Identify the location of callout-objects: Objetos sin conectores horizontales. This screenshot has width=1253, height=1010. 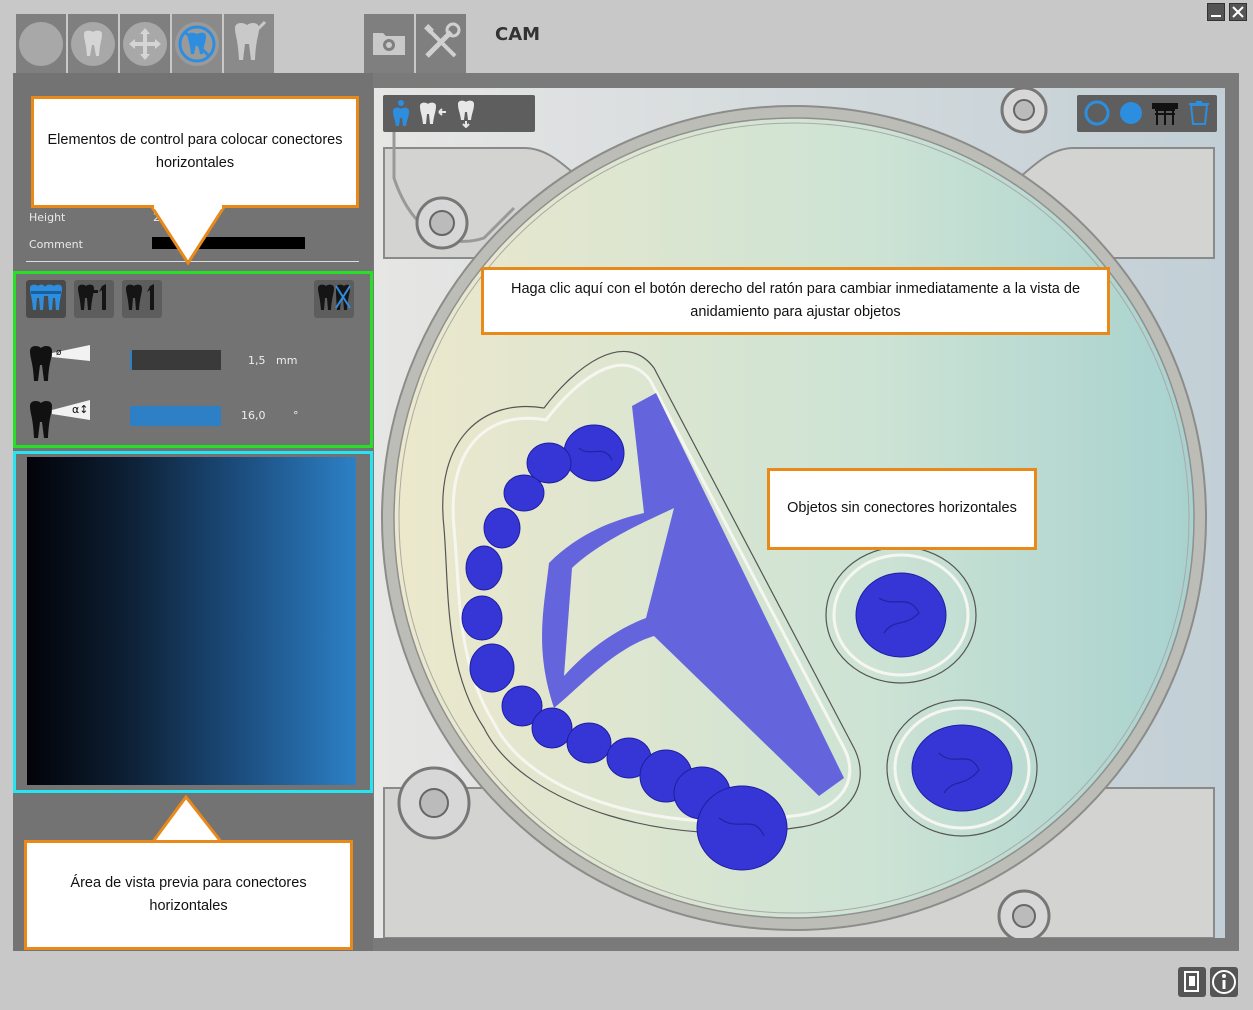
(902, 509).